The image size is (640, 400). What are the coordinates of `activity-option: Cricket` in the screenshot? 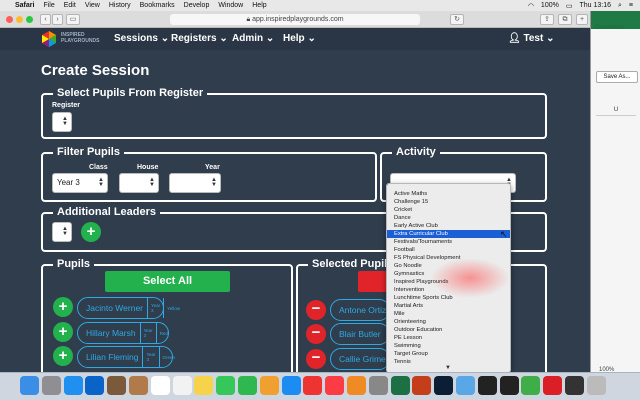 It's located at (448, 210).